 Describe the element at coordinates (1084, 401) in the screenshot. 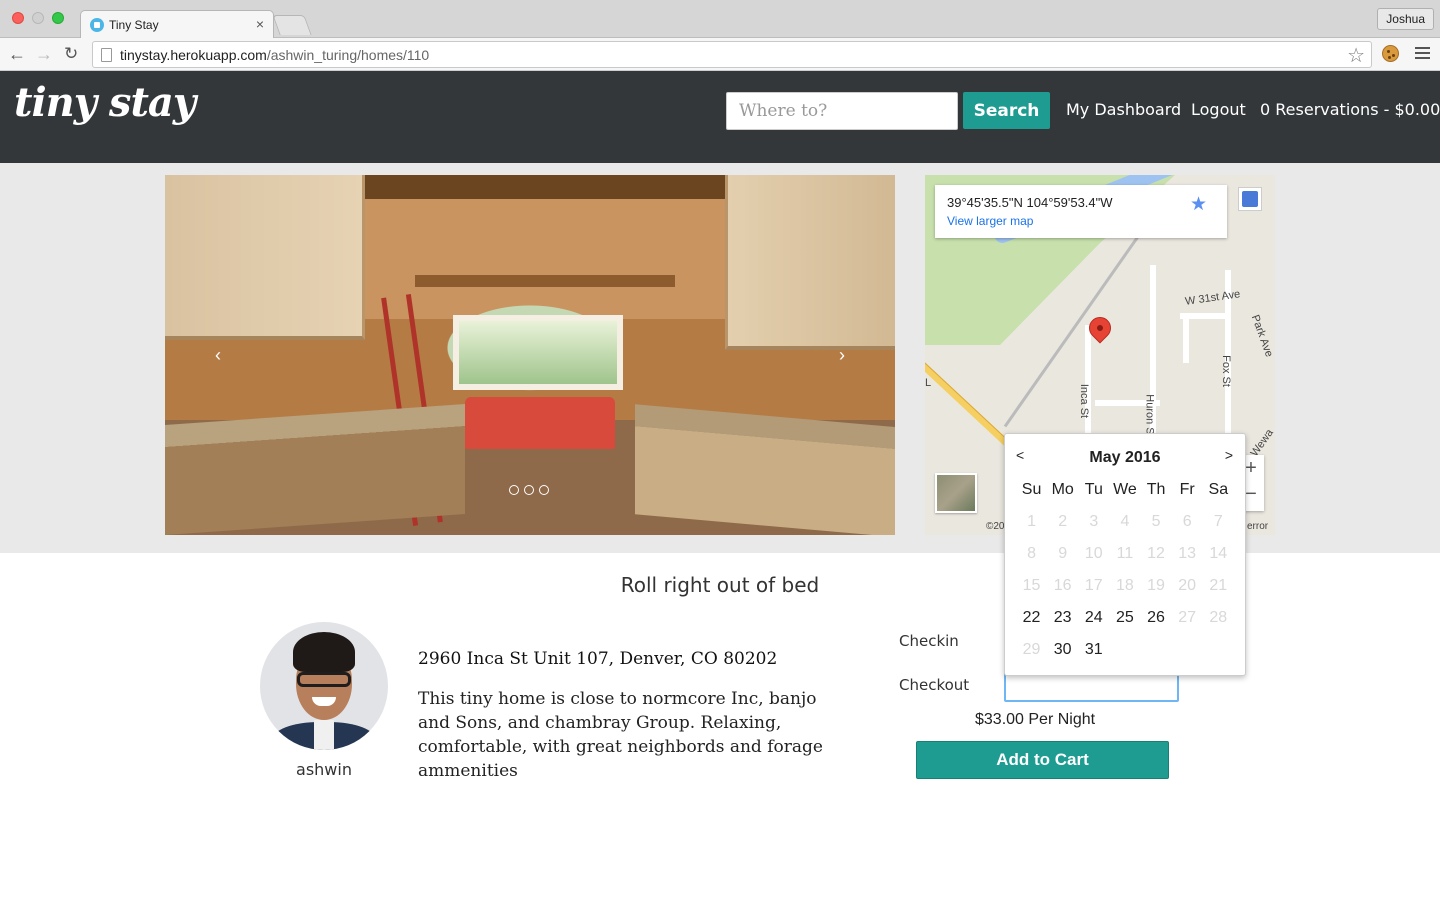

I see `map-label-inca-st: Inca St` at that location.